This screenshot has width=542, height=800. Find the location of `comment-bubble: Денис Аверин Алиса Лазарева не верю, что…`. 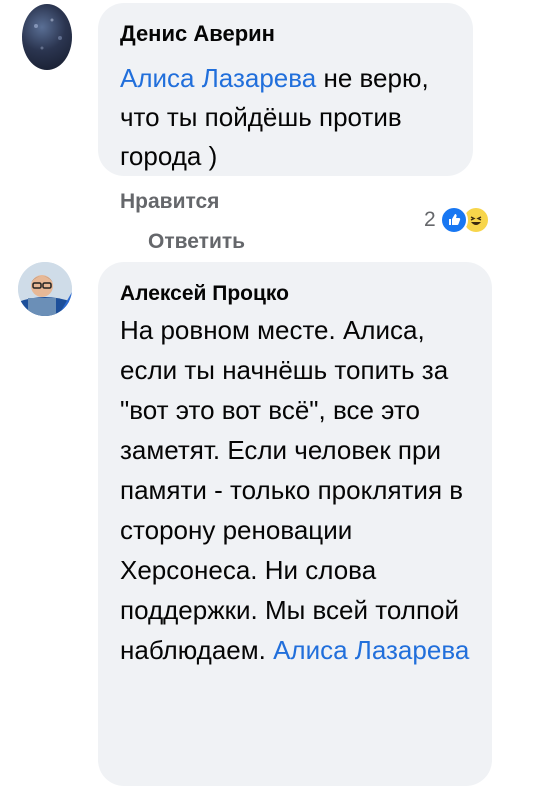

comment-bubble: Денис Аверин Алиса Лазарева не верю, что… is located at coordinates (285, 89).